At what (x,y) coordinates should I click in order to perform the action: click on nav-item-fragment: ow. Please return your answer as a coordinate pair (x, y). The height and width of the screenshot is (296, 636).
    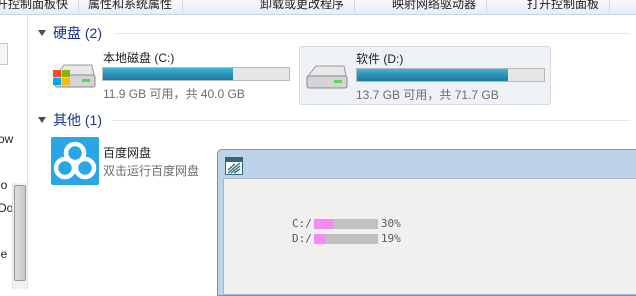
    Looking at the image, I should click on (6, 139).